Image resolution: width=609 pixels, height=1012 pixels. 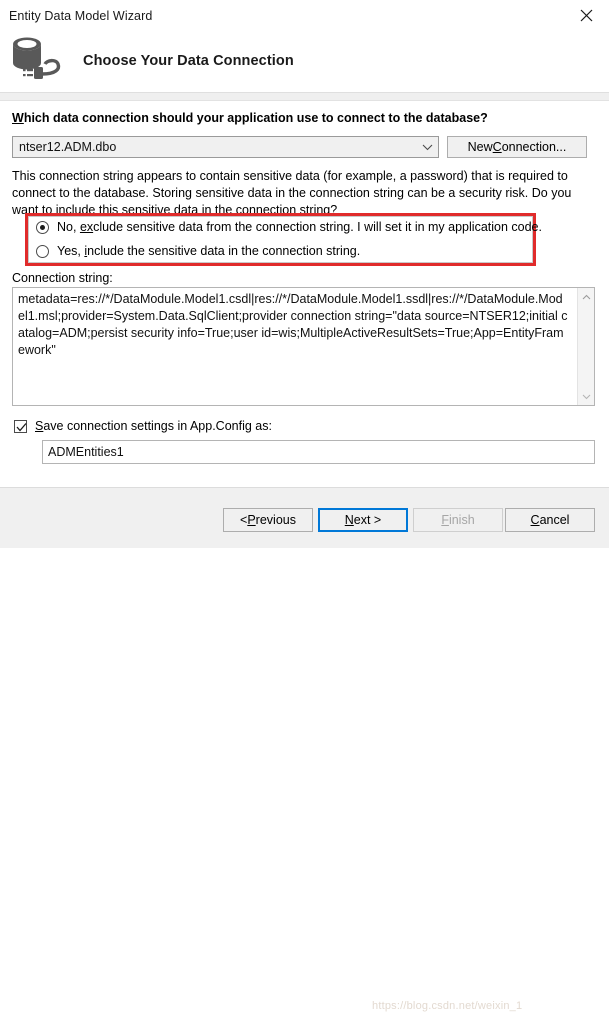 I want to click on checkbox-mark, so click(x=20, y=426).